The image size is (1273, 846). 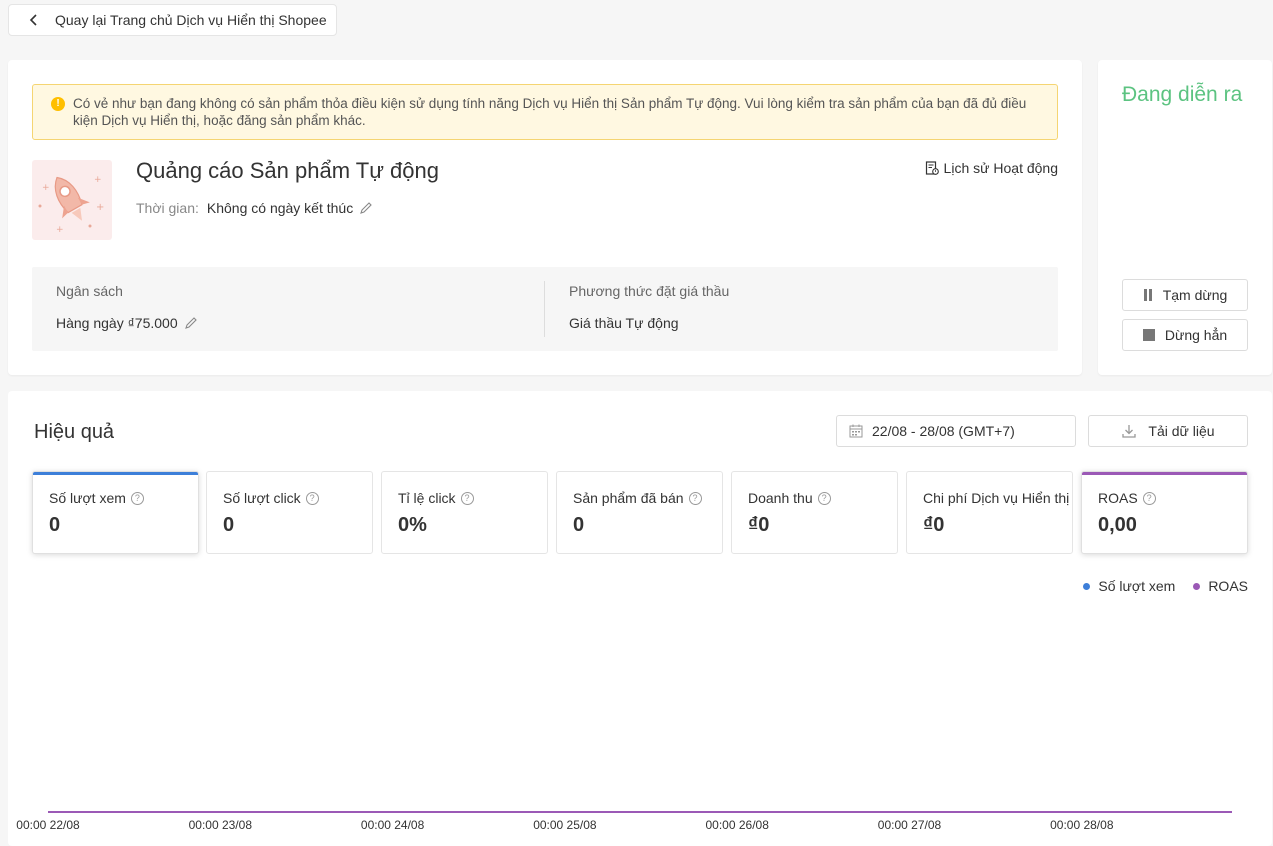 What do you see at coordinates (910, 825) in the screenshot?
I see `x-tick-label: 00:00 27/08` at bounding box center [910, 825].